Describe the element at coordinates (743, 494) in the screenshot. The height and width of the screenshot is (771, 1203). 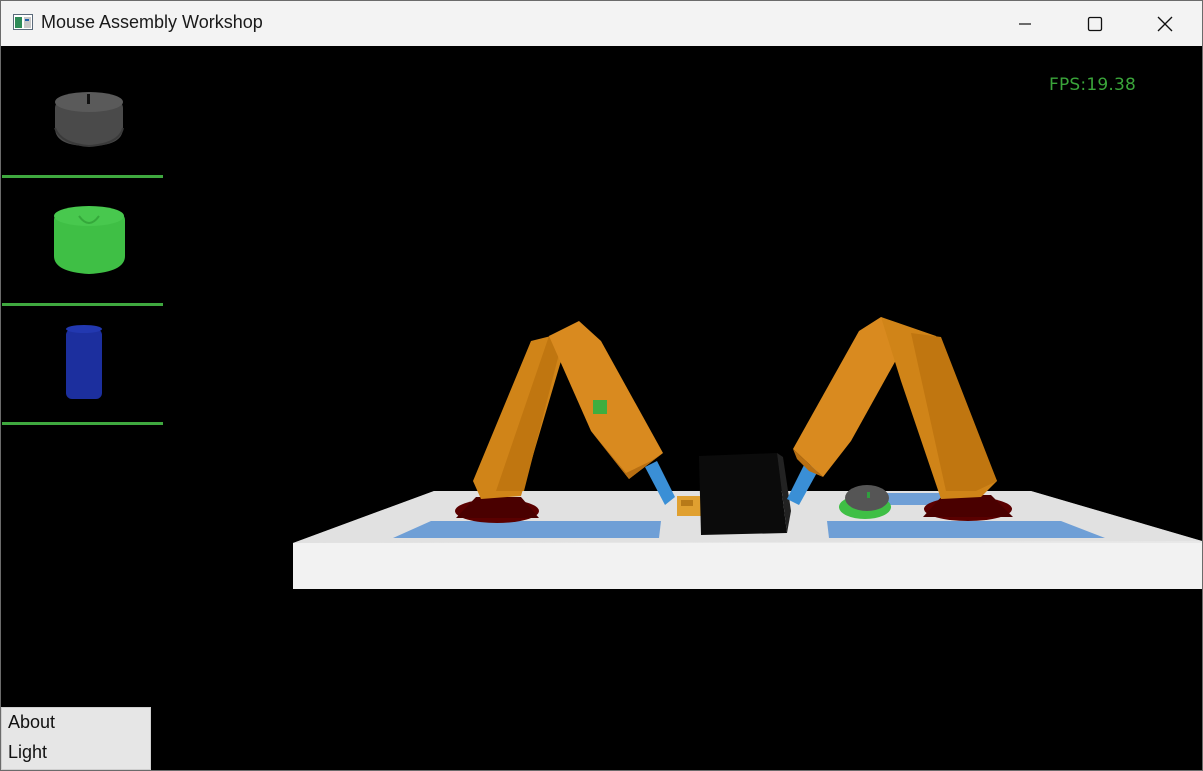
I see `center-black-box` at that location.